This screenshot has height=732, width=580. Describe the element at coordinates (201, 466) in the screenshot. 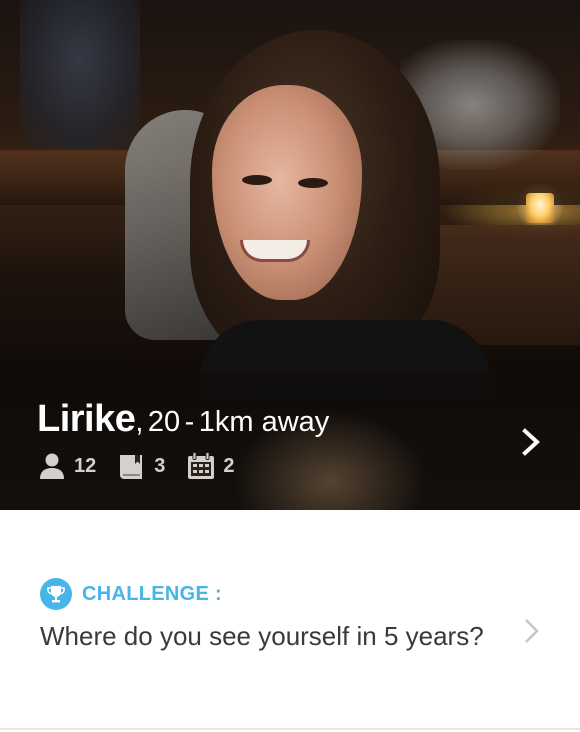

I see `calendar-icon` at that location.